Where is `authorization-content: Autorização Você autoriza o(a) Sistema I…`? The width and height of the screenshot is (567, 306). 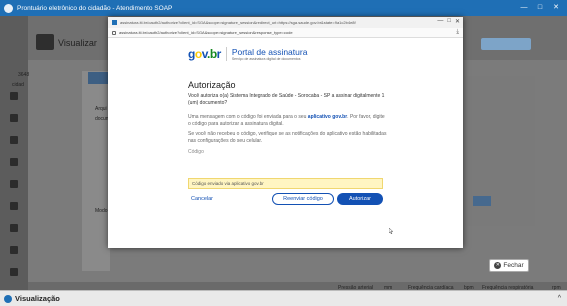 authorization-content: Autorização Você autoriza o(a) Sistema I… is located at coordinates (288, 117).